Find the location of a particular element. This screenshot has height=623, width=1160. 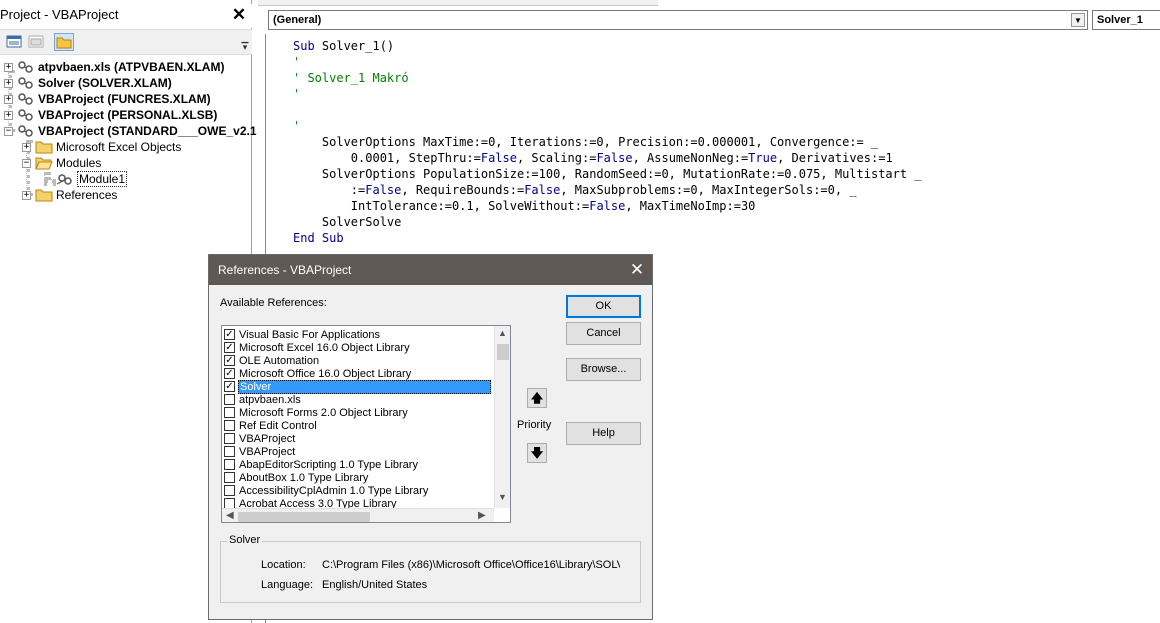

help-button: Help is located at coordinates (603, 433).